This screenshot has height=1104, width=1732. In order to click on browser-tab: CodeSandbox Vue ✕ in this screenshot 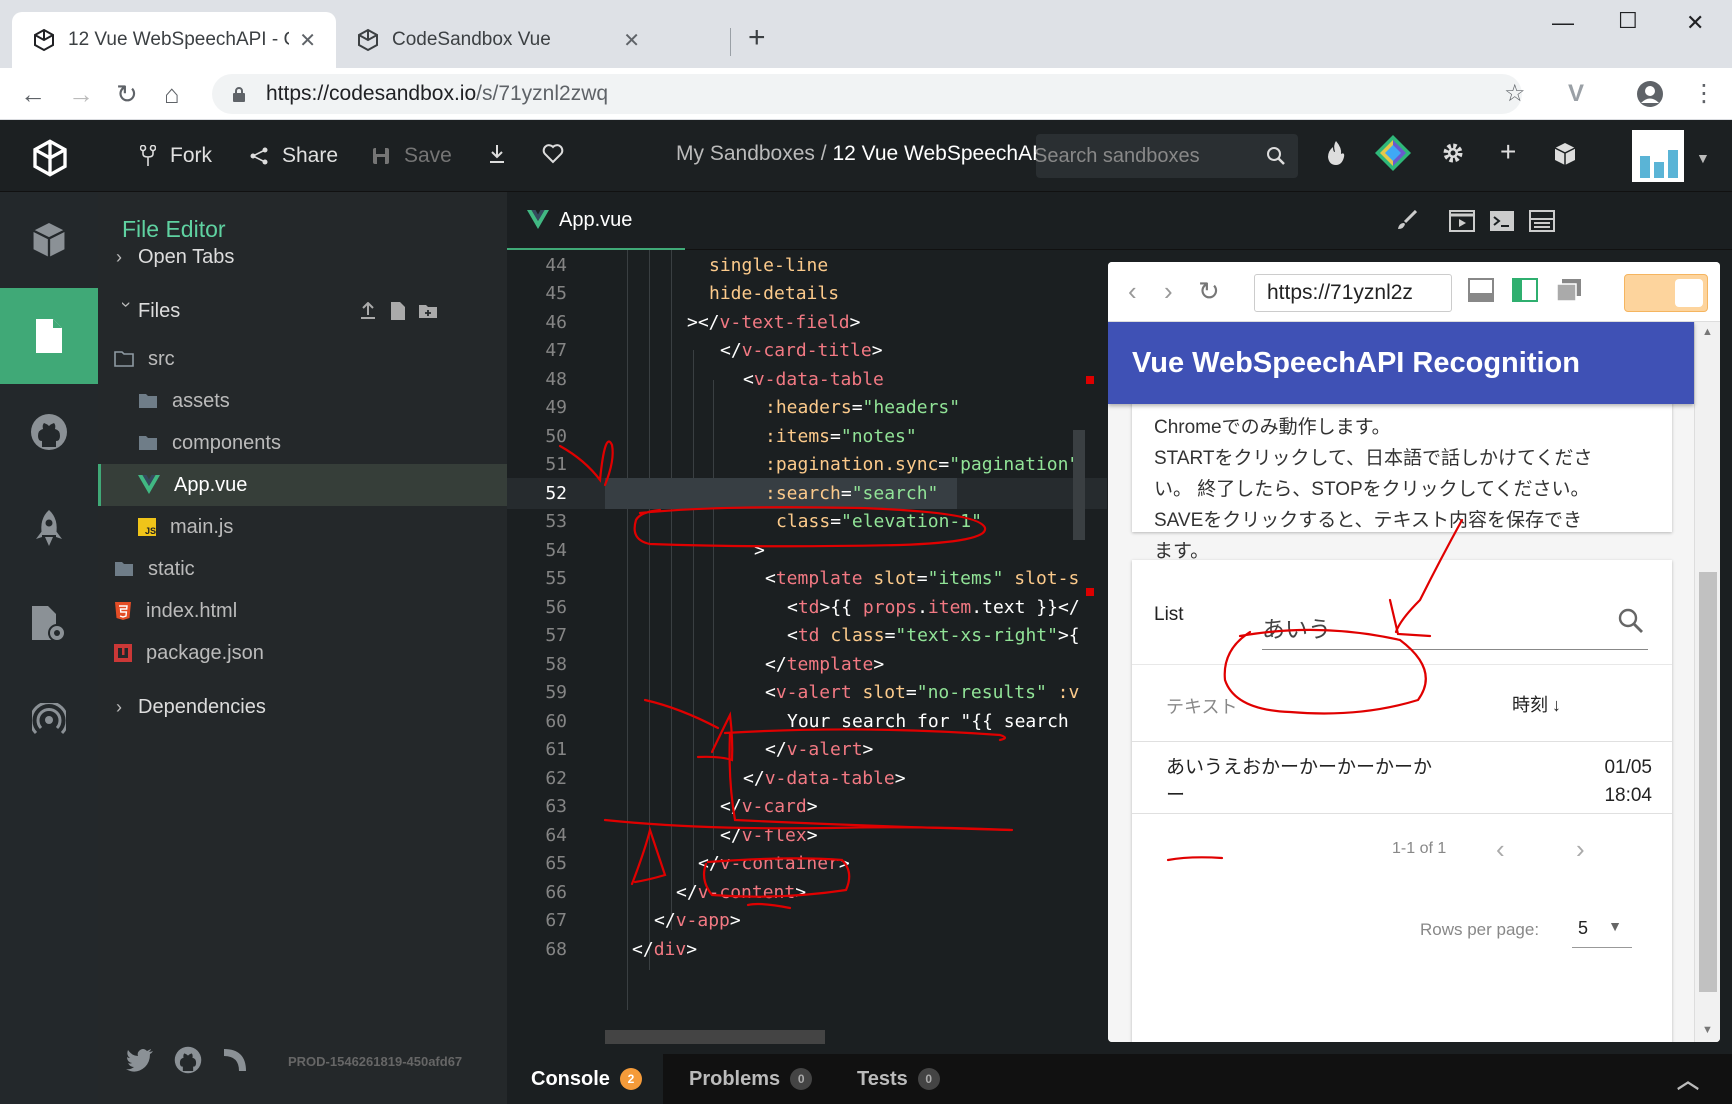, I will do `click(498, 40)`.